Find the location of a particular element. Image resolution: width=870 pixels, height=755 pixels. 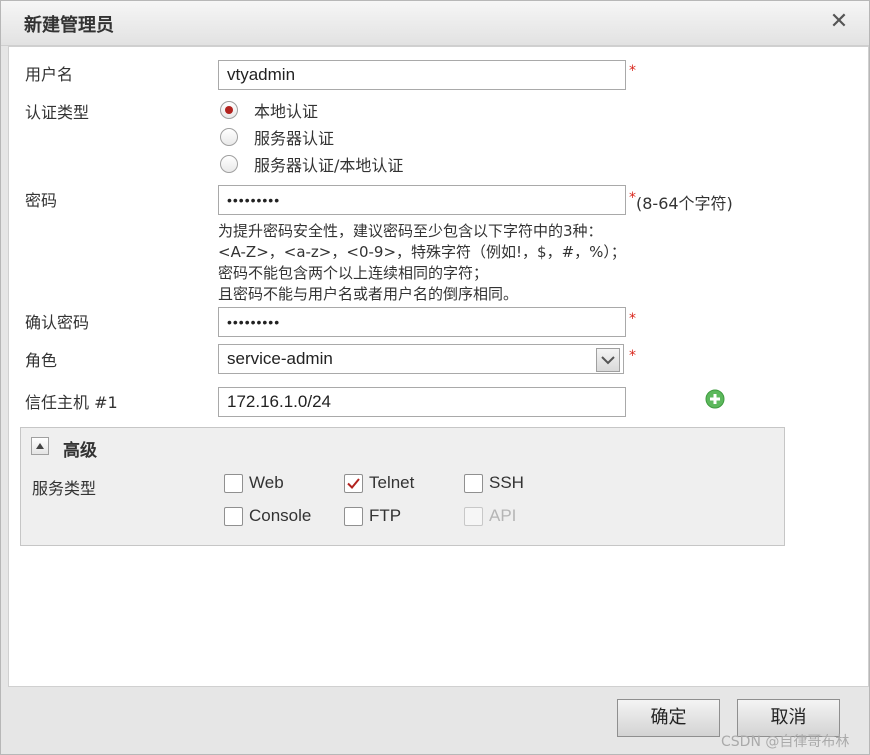

triangle-up-icon is located at coordinates (40, 446).